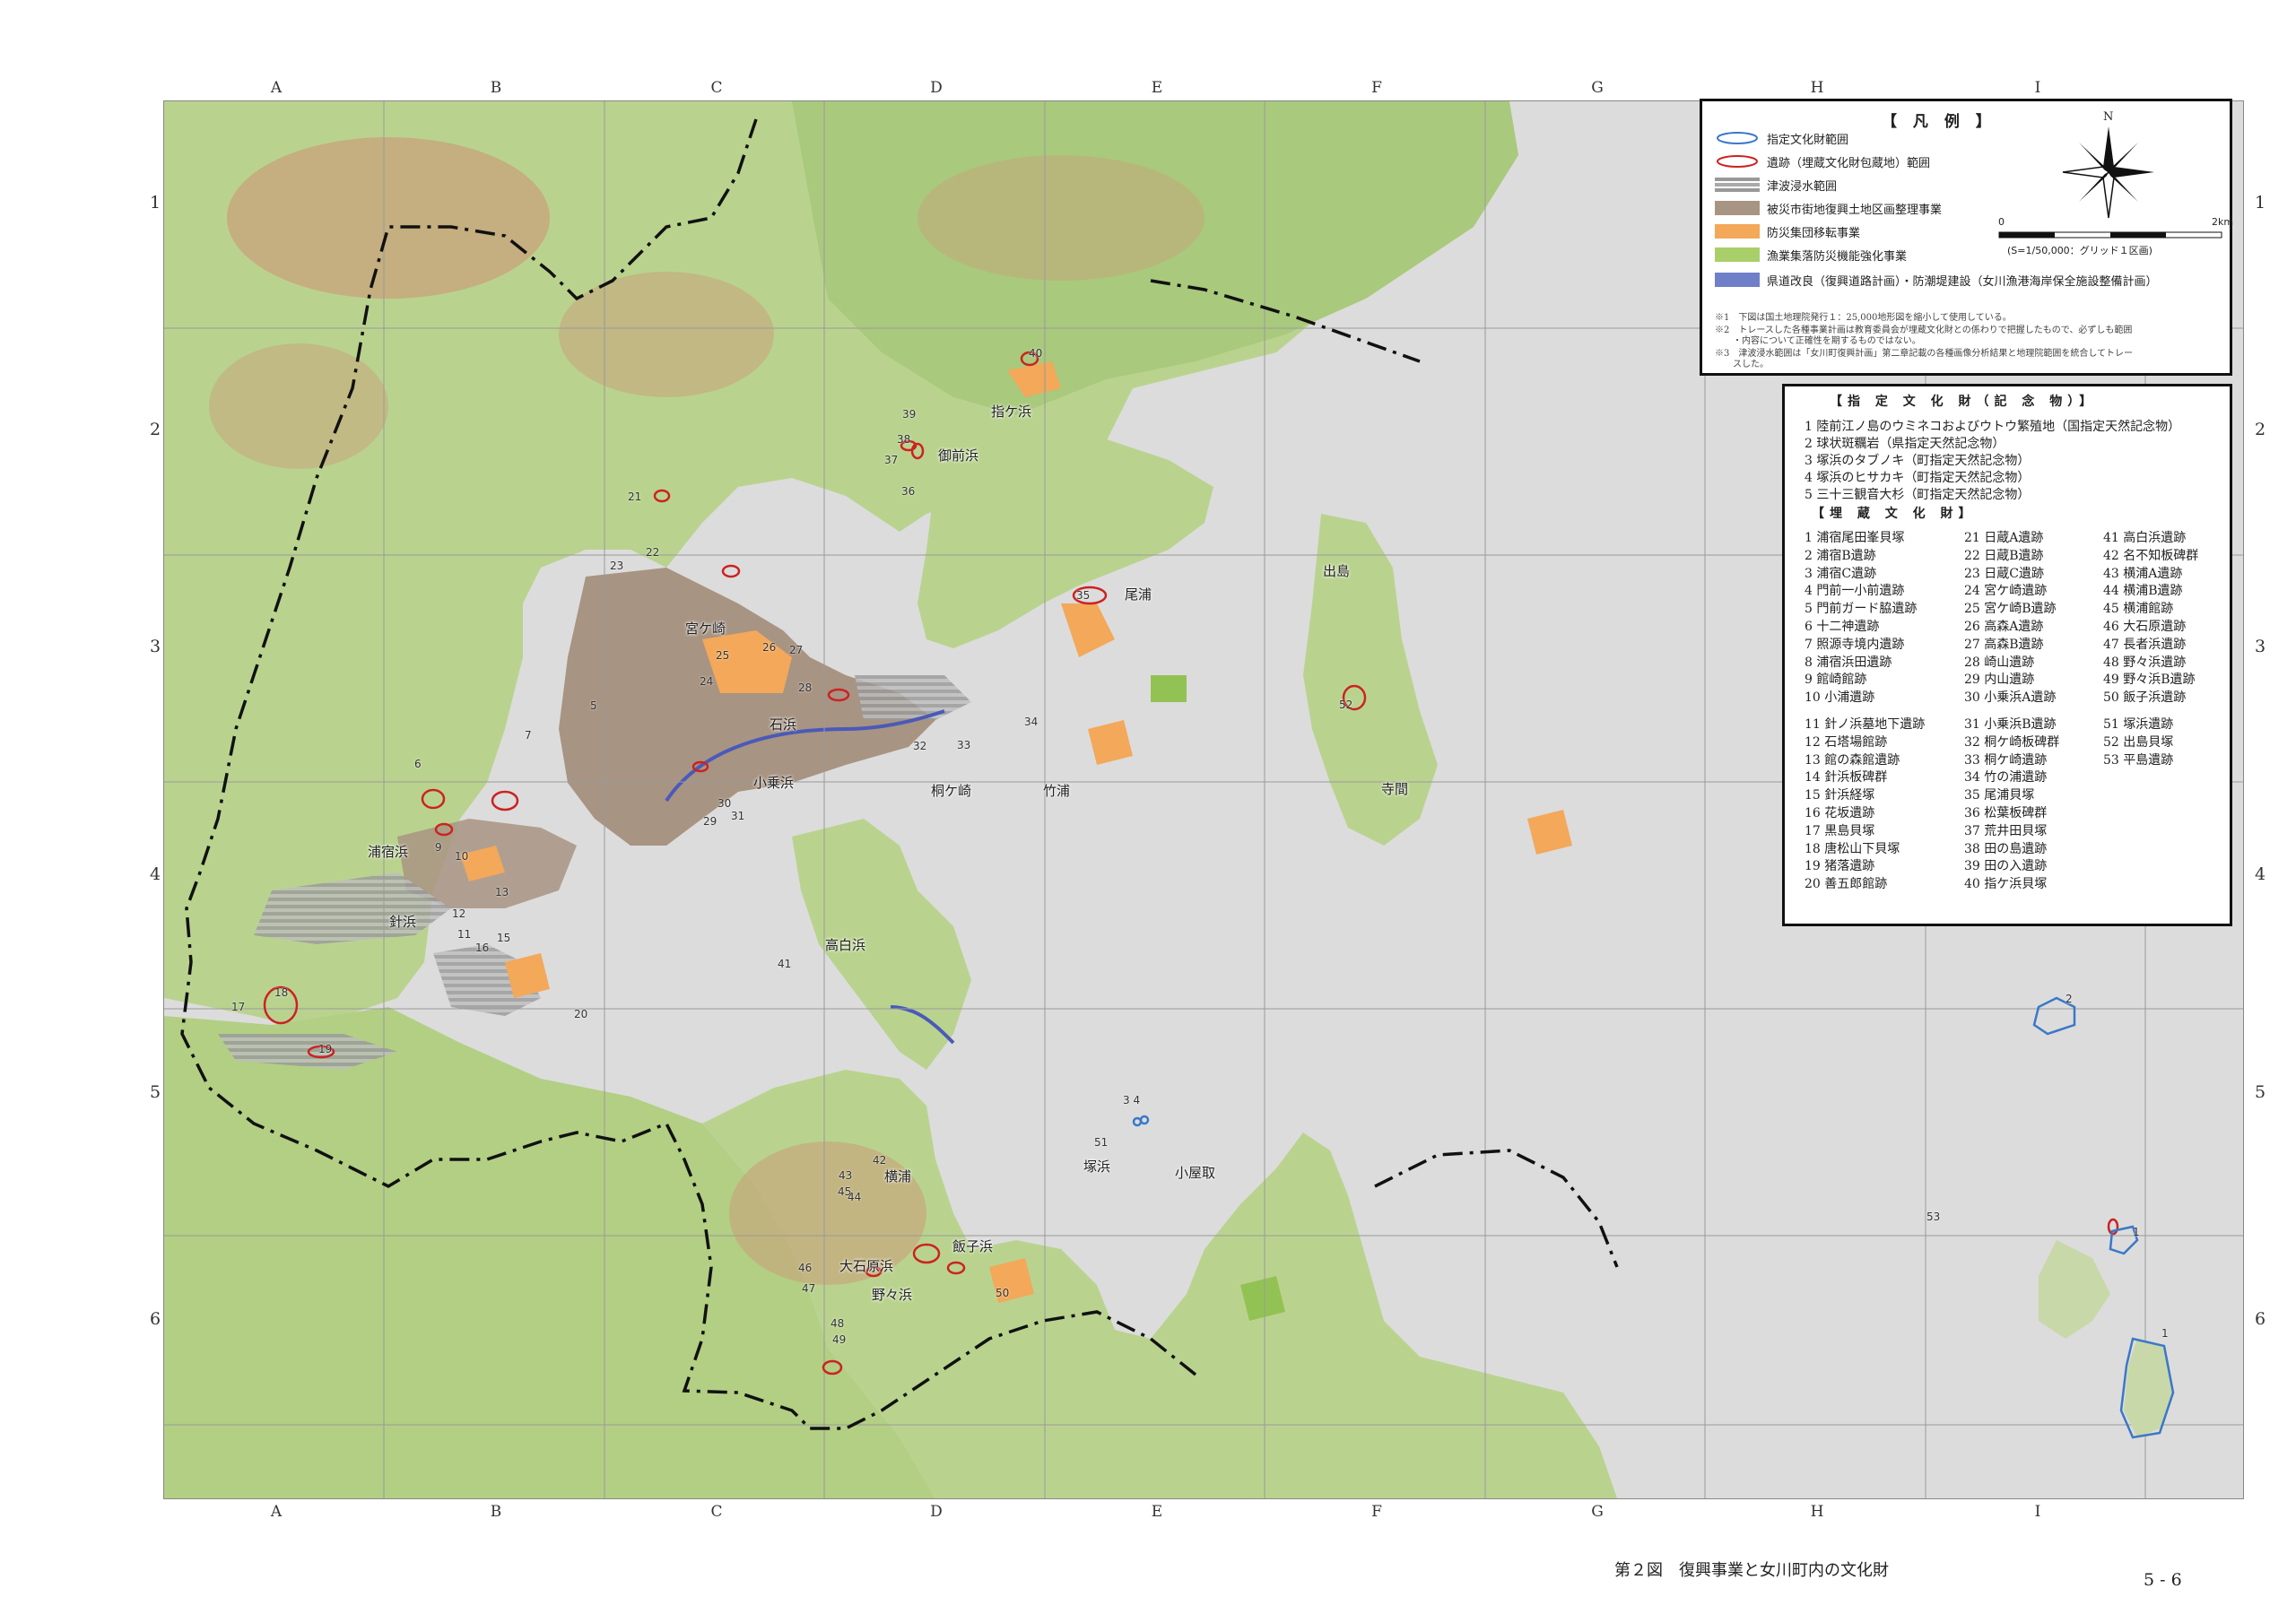 The height and width of the screenshot is (1623, 2296). I want to click on brown-swatch-icon, so click(1737, 208).